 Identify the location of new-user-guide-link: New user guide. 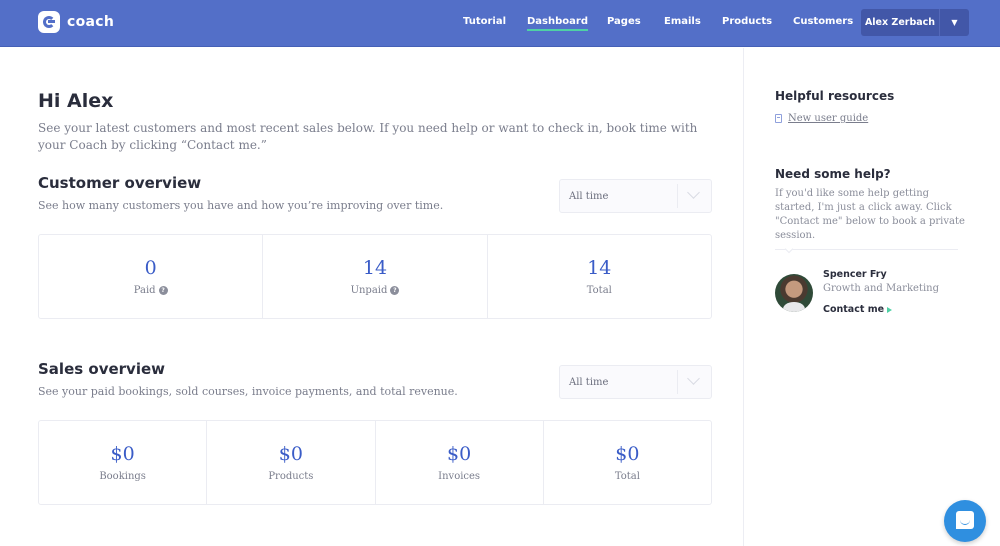
(821, 118).